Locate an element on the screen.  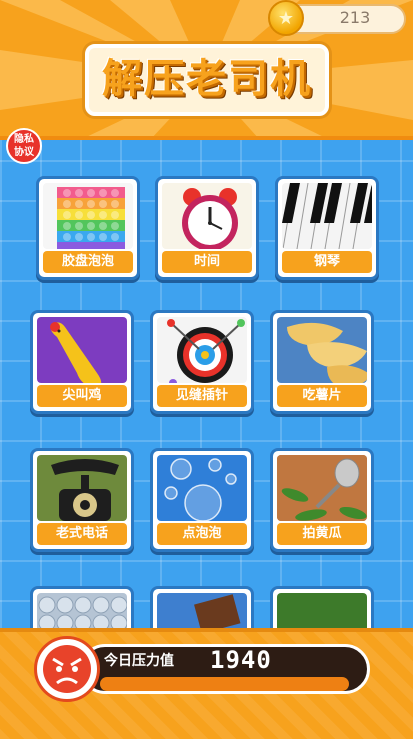
game-card-target: 见缝插针 is located at coordinates (202, 362).